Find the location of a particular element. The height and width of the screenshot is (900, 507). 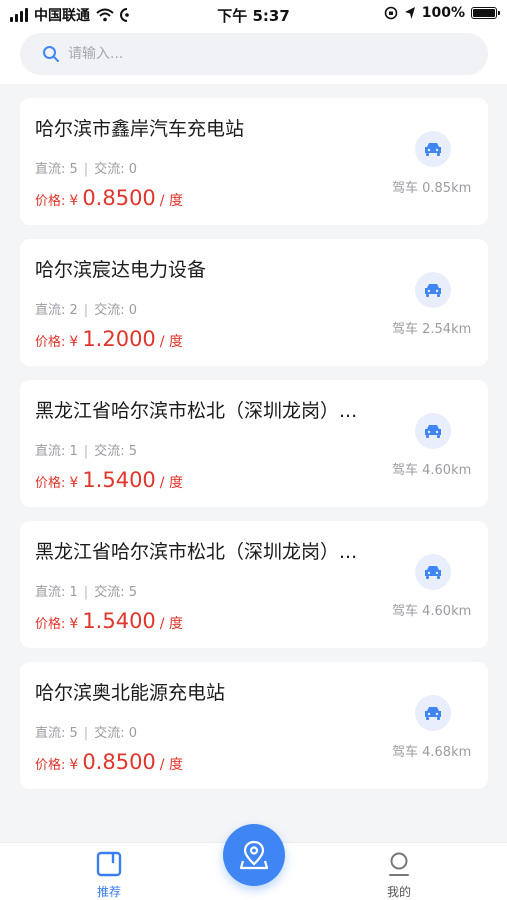

user-icon is located at coordinates (399, 864).